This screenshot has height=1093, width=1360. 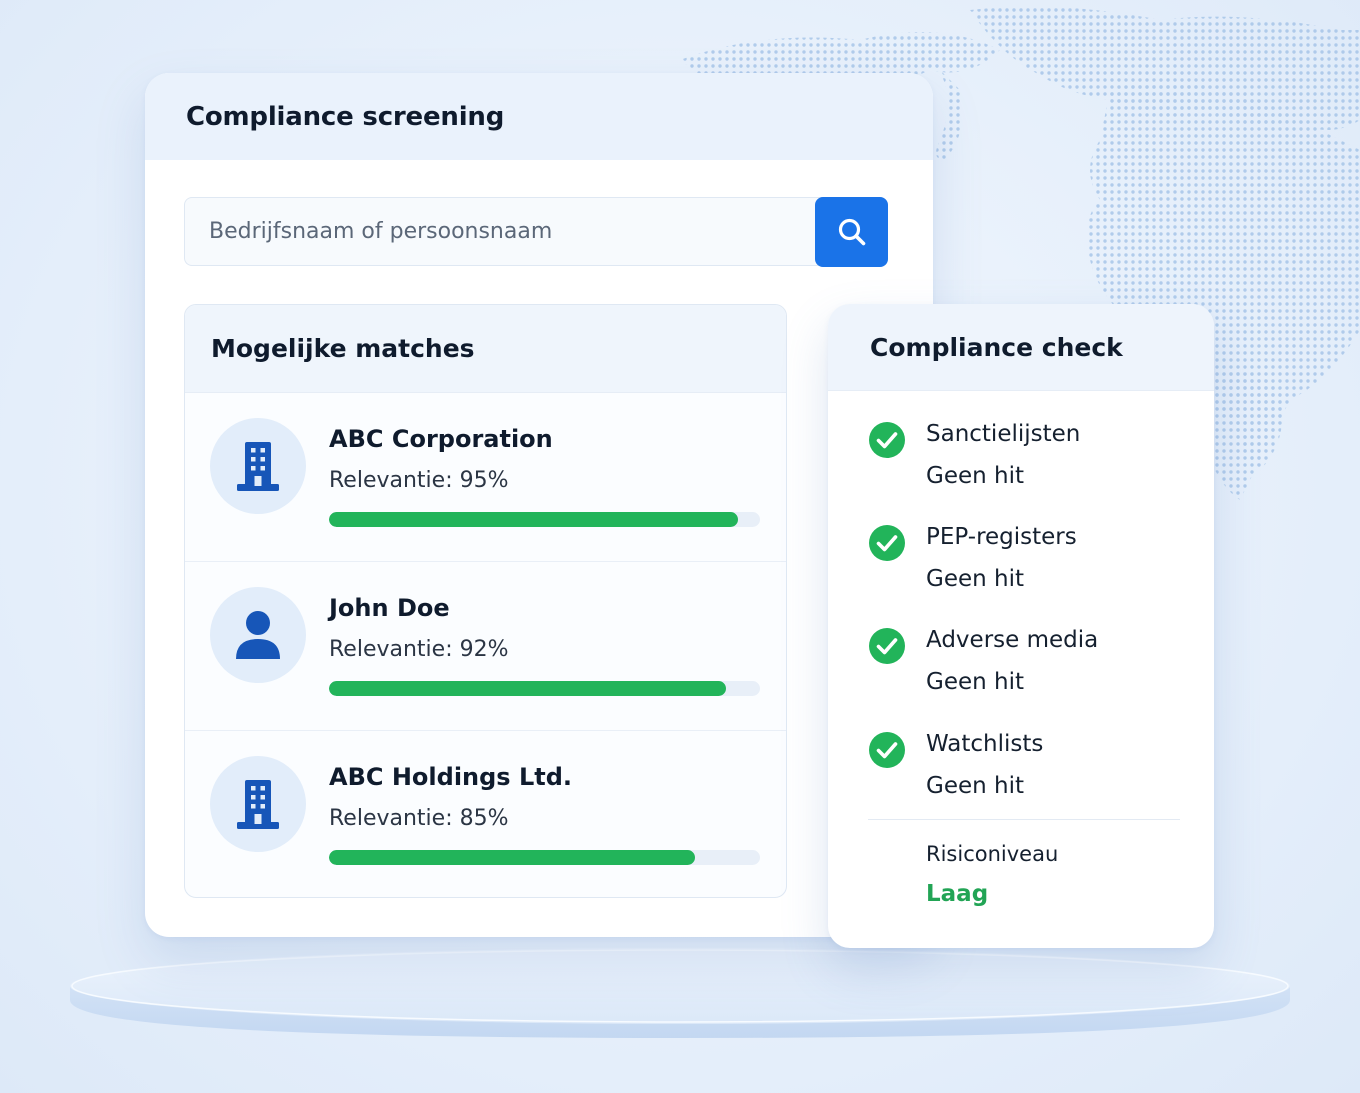 I want to click on divider, so click(x=1024, y=819).